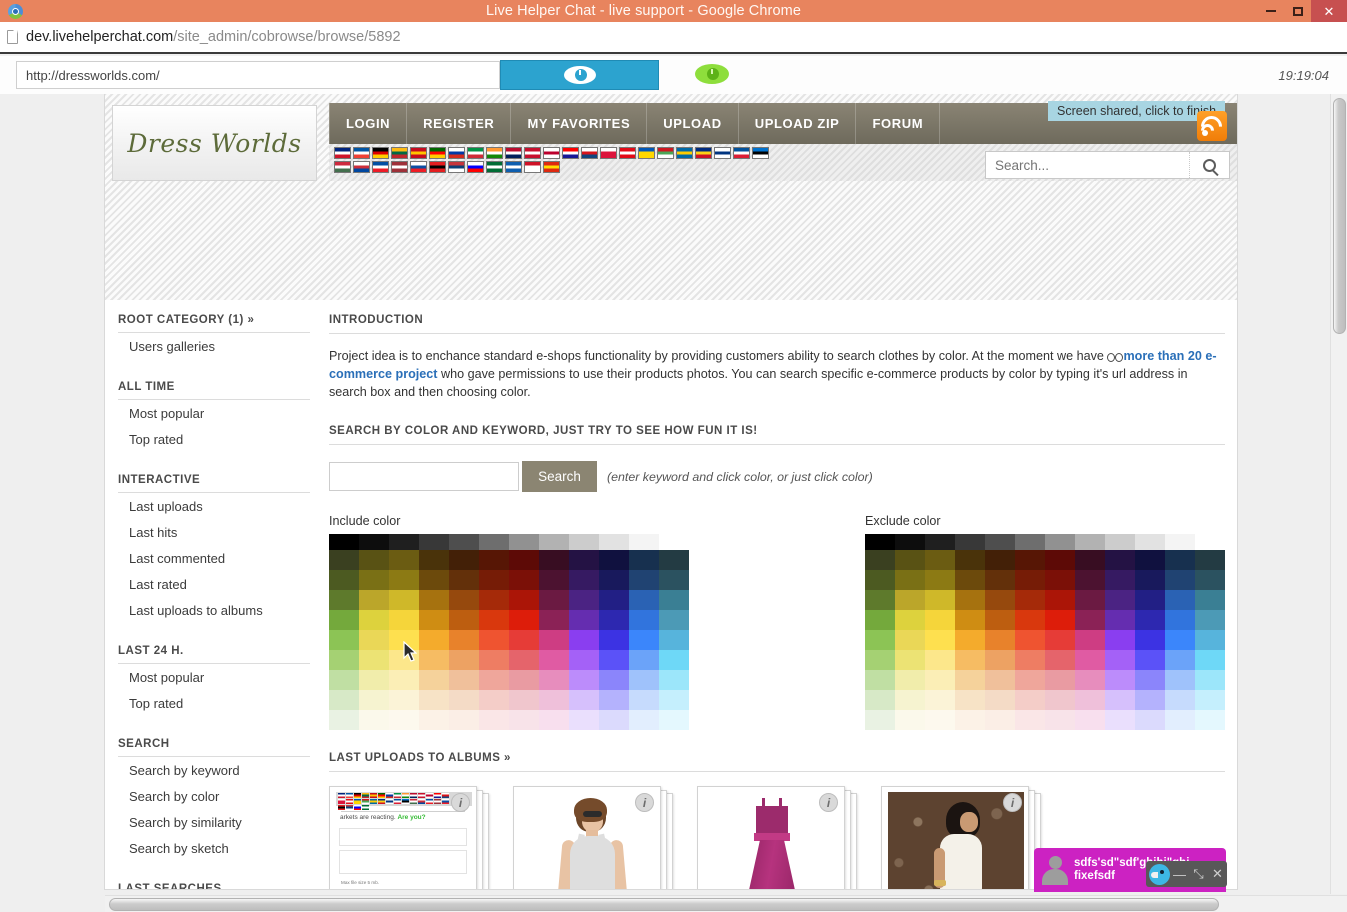  What do you see at coordinates (771, 837) in the screenshot?
I see `thumb-magenta-dress: i` at bounding box center [771, 837].